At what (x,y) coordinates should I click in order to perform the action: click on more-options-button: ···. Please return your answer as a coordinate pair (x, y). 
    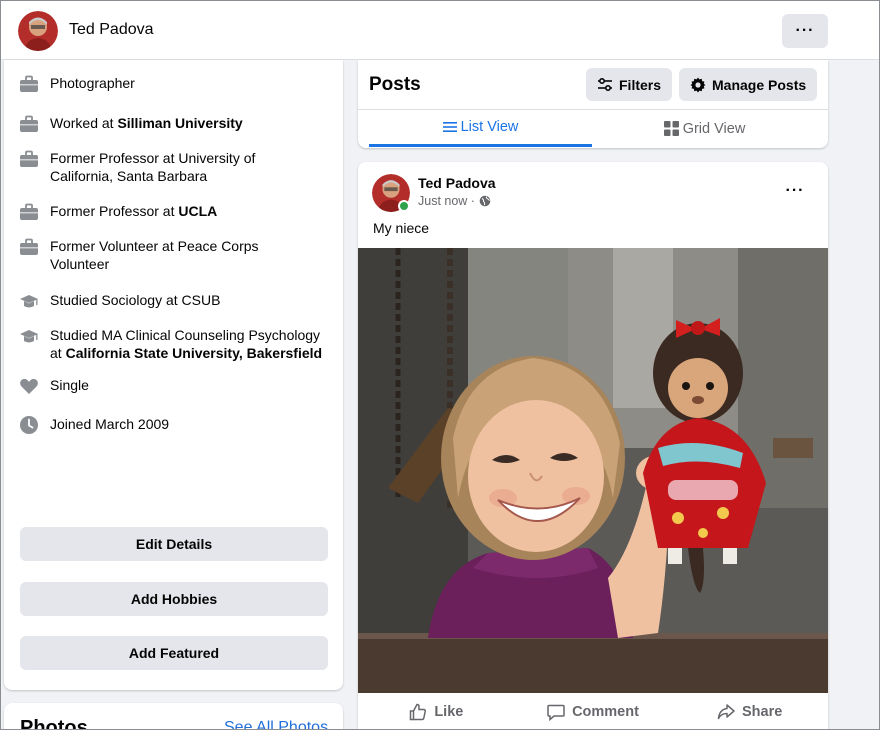
    Looking at the image, I should click on (805, 31).